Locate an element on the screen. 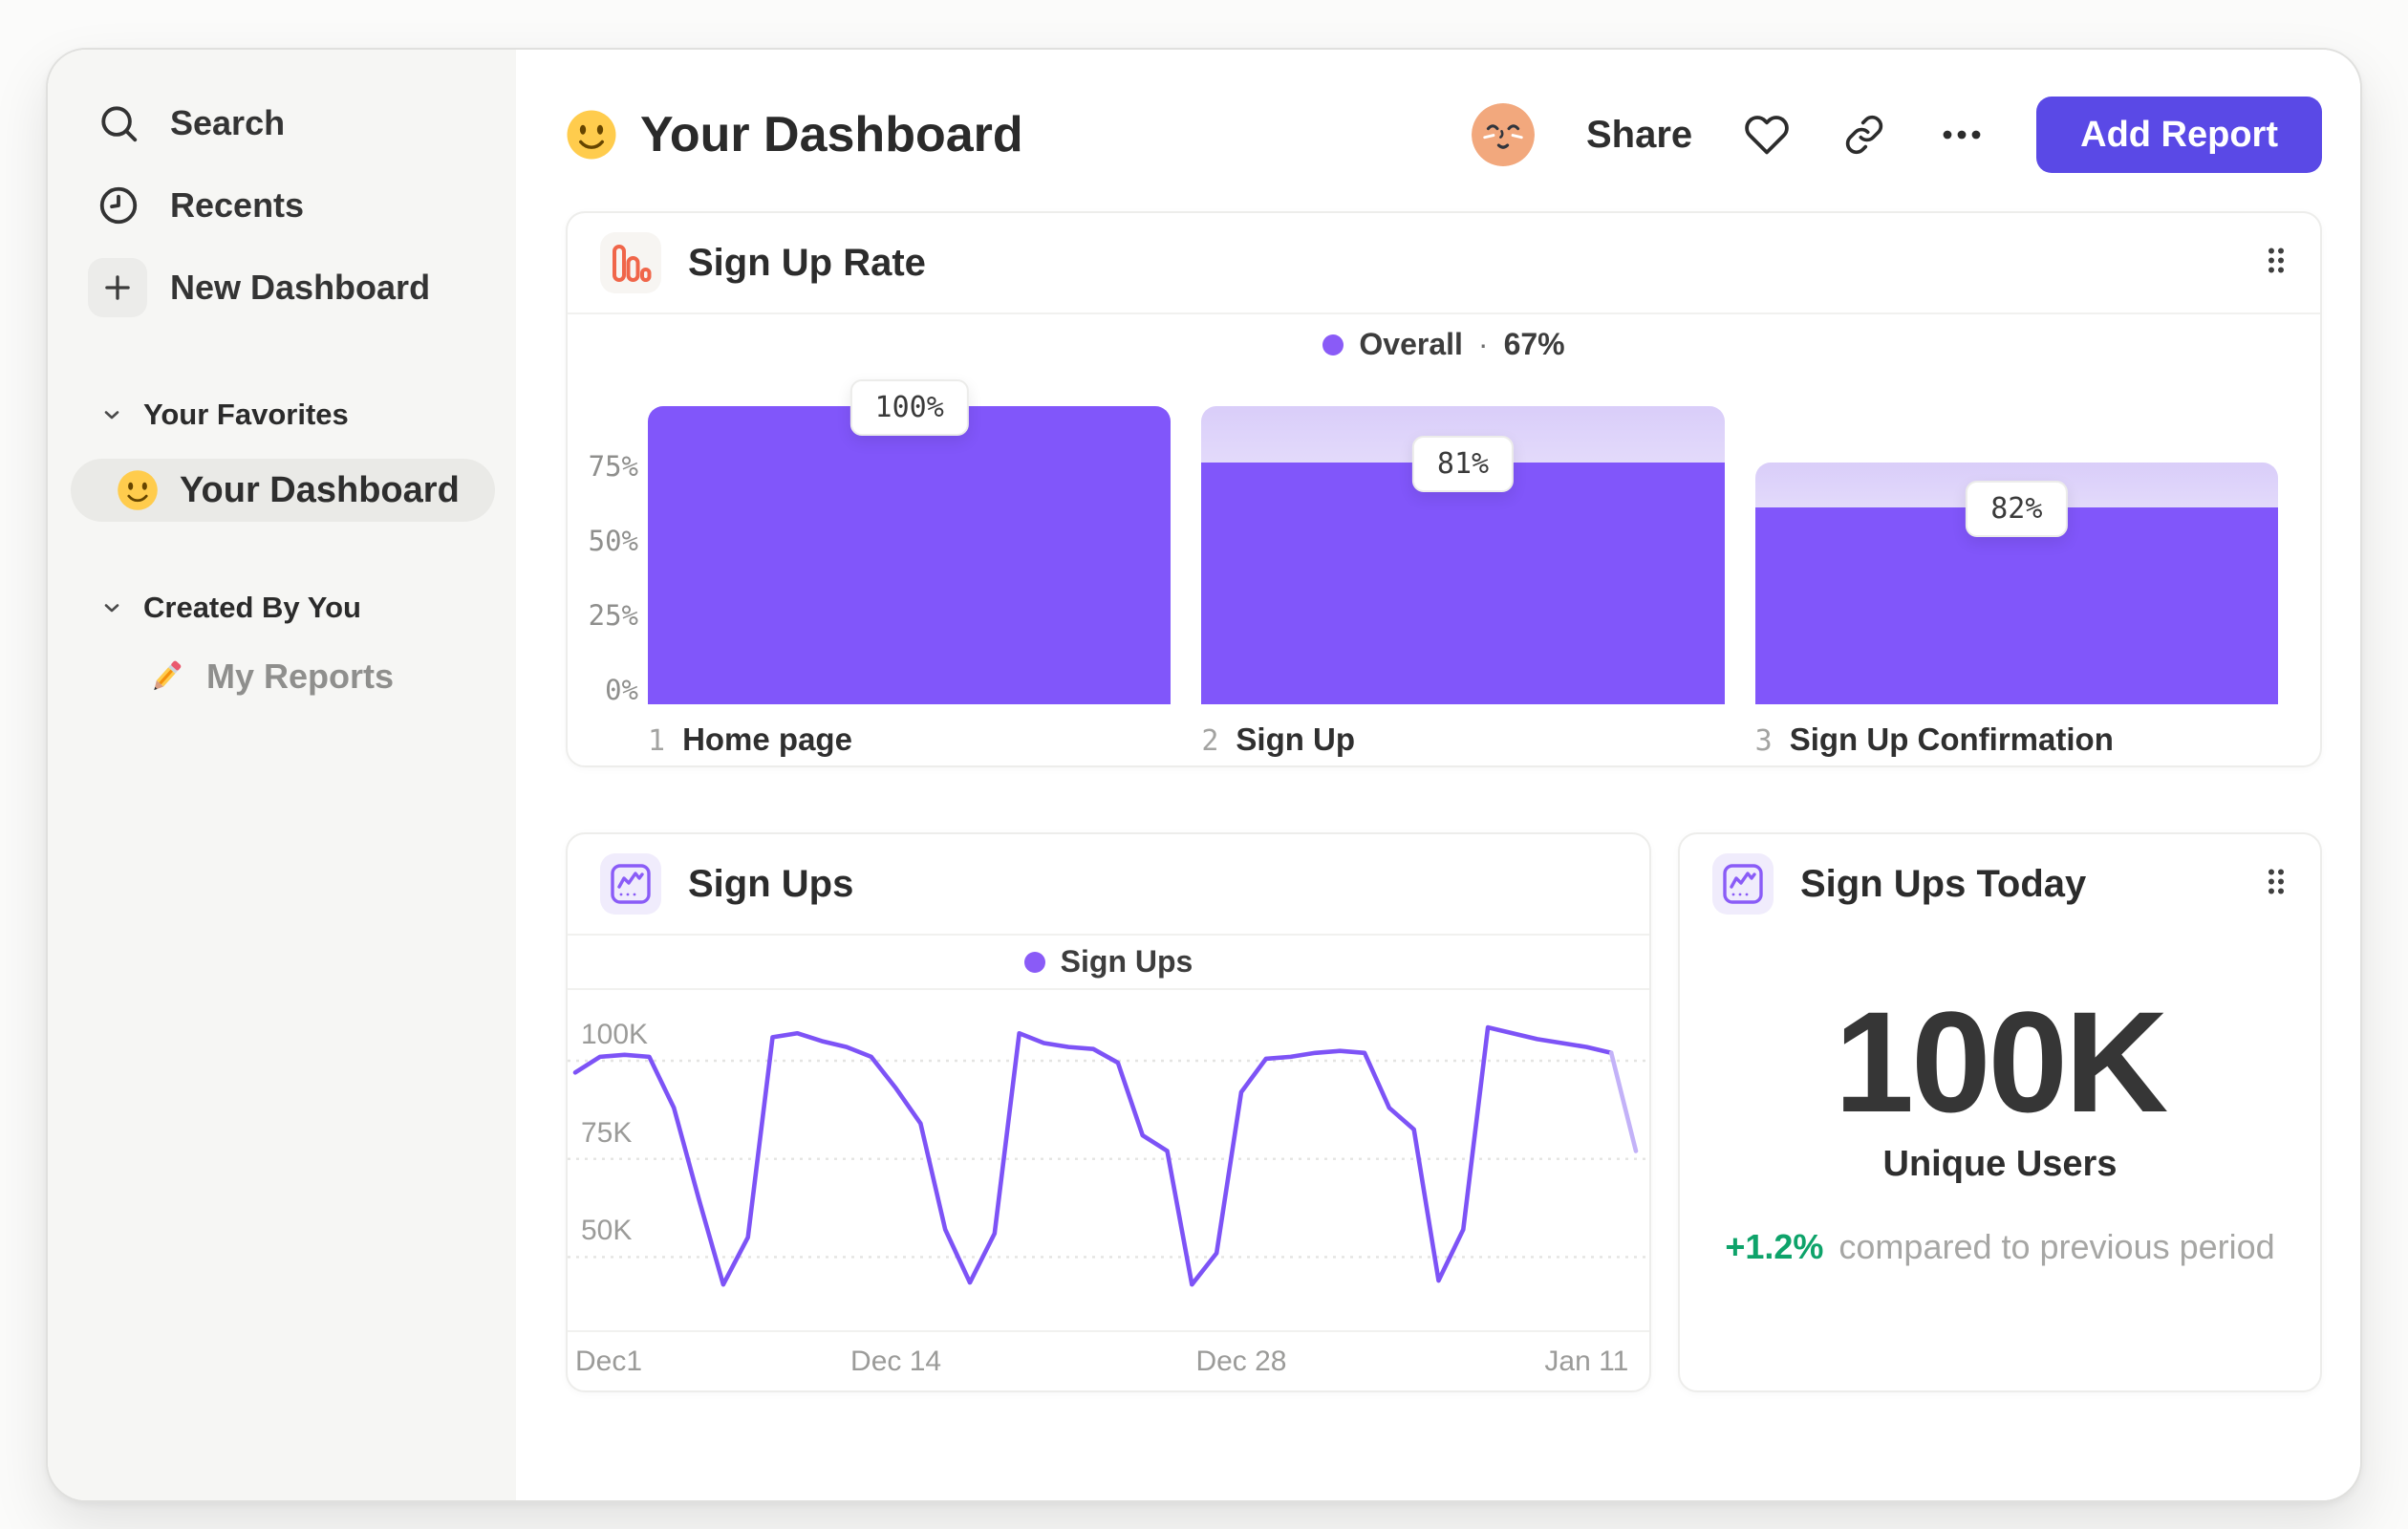 This screenshot has height=1529, width=2408. step-label: 3 Sign Up Confirmation is located at coordinates (2017, 739).